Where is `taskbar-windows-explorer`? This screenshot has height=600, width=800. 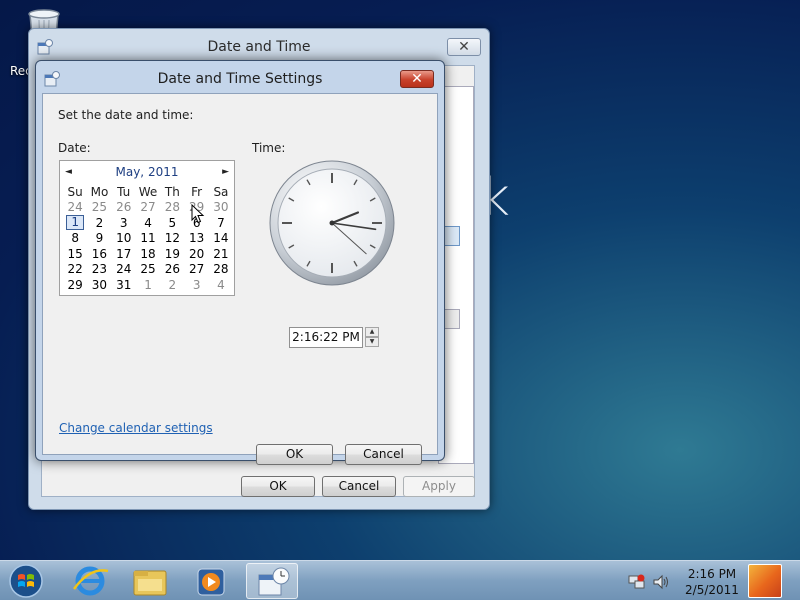 taskbar-windows-explorer is located at coordinates (150, 581).